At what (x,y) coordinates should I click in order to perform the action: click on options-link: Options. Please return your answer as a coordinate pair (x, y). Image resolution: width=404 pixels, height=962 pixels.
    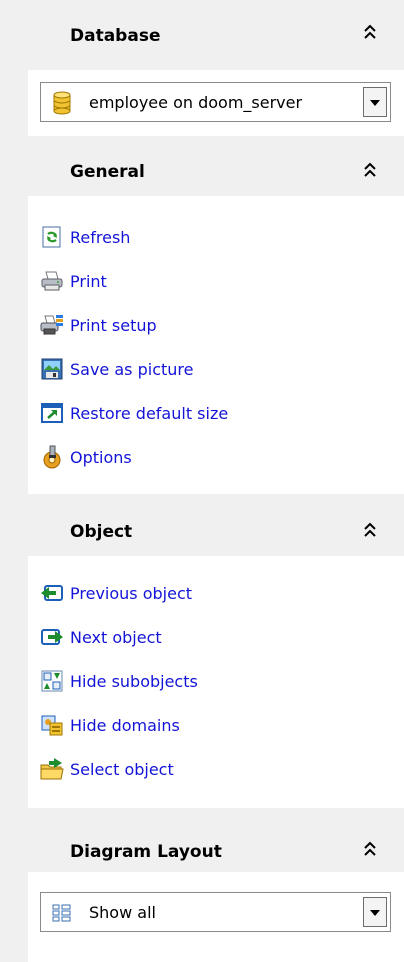
    Looking at the image, I should click on (86, 457).